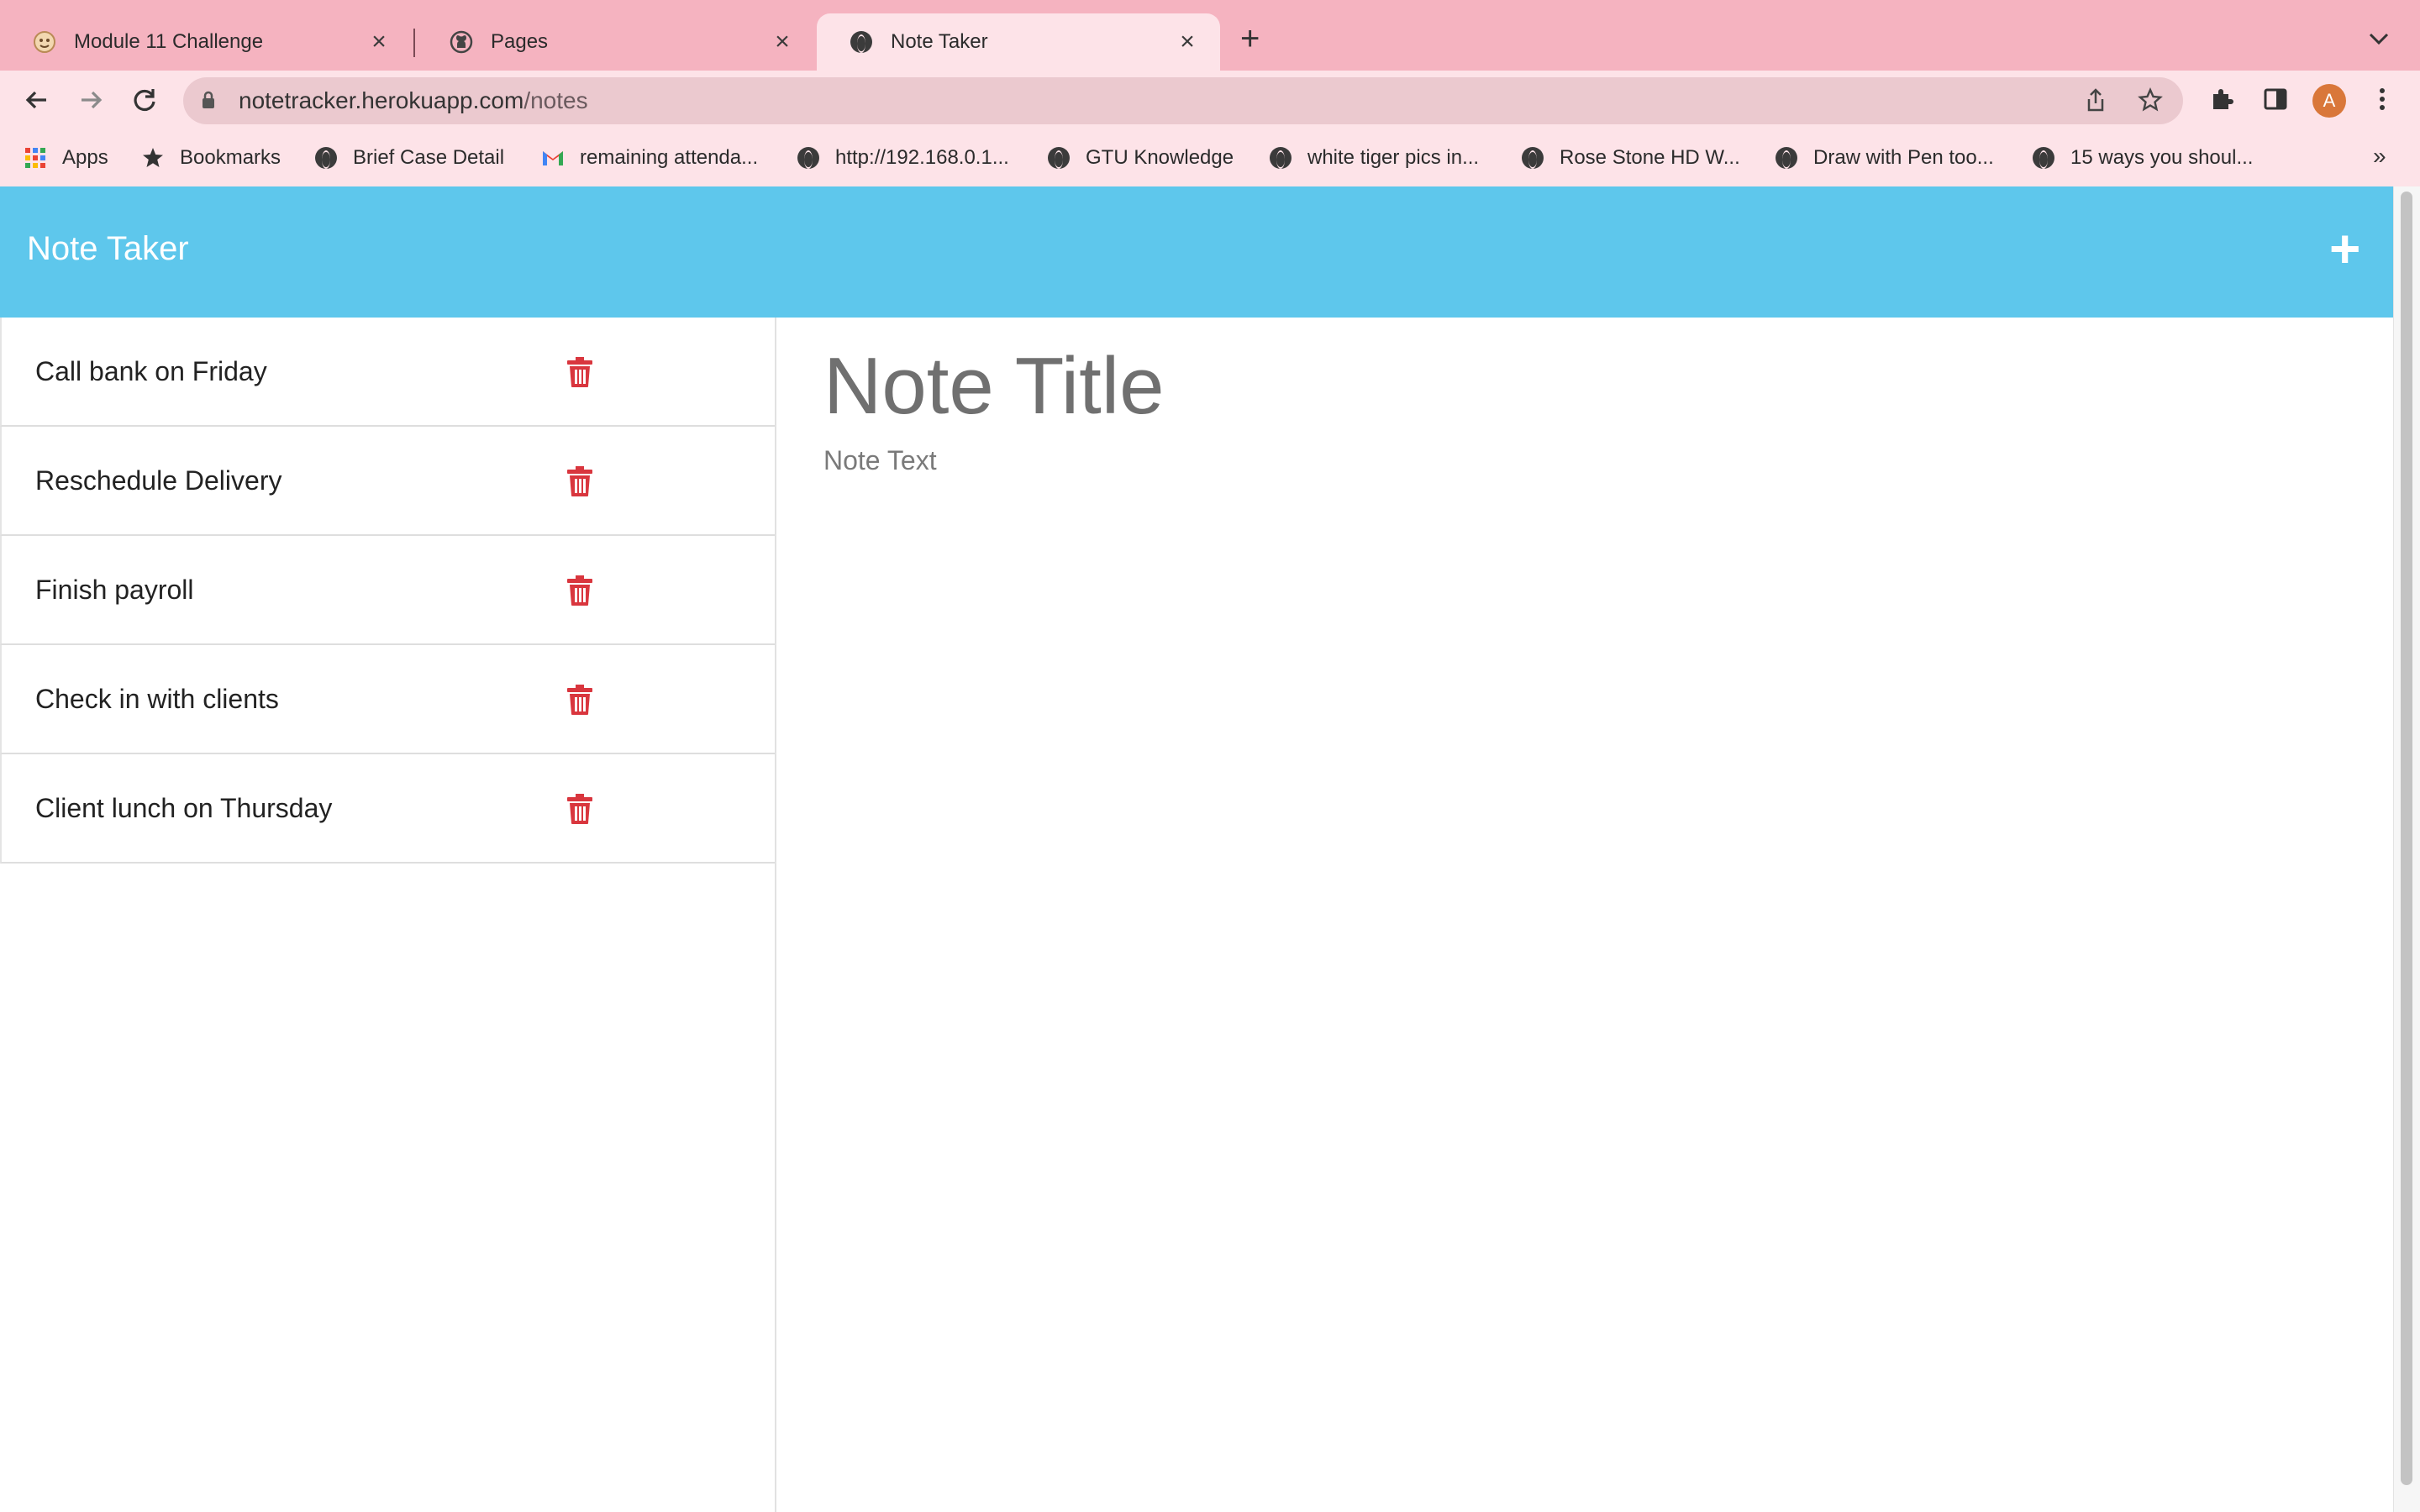  What do you see at coordinates (382, 100) in the screenshot?
I see `url-host: notetracker.herokuapp.com` at bounding box center [382, 100].